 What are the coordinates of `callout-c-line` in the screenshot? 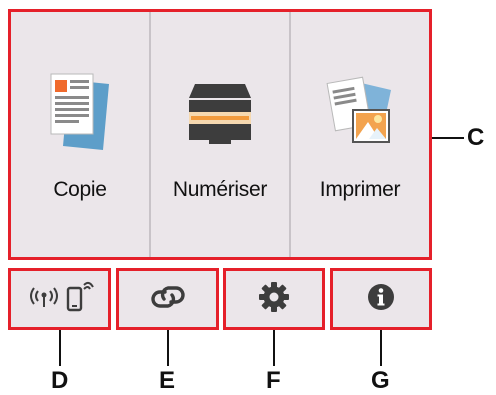 It's located at (448, 138).